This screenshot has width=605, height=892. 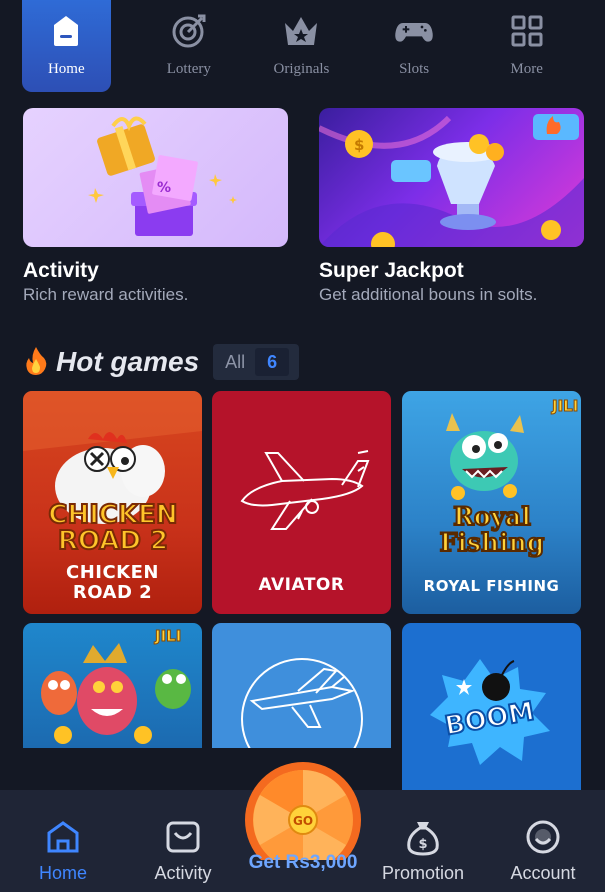 What do you see at coordinates (272, 362) in the screenshot?
I see `all-games-count: 6` at bounding box center [272, 362].